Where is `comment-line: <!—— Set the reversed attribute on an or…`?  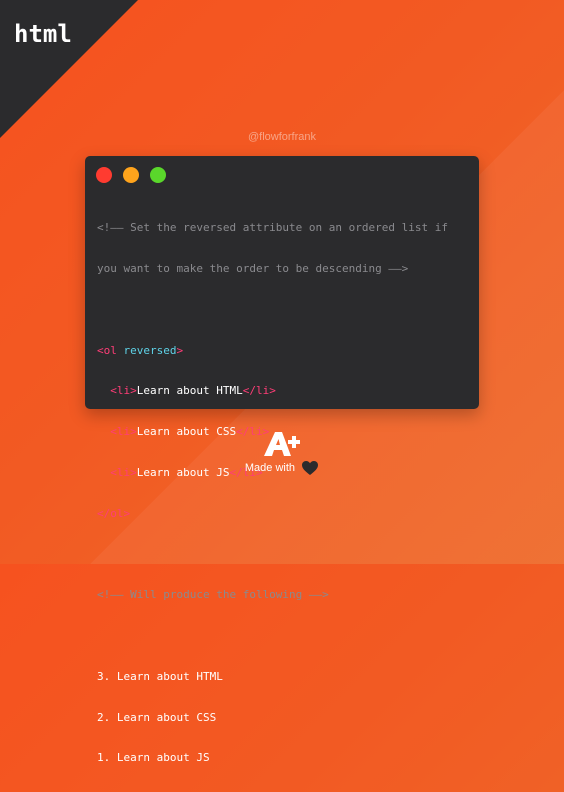
comment-line: <!—— Set the reversed attribute on an or… is located at coordinates (272, 228).